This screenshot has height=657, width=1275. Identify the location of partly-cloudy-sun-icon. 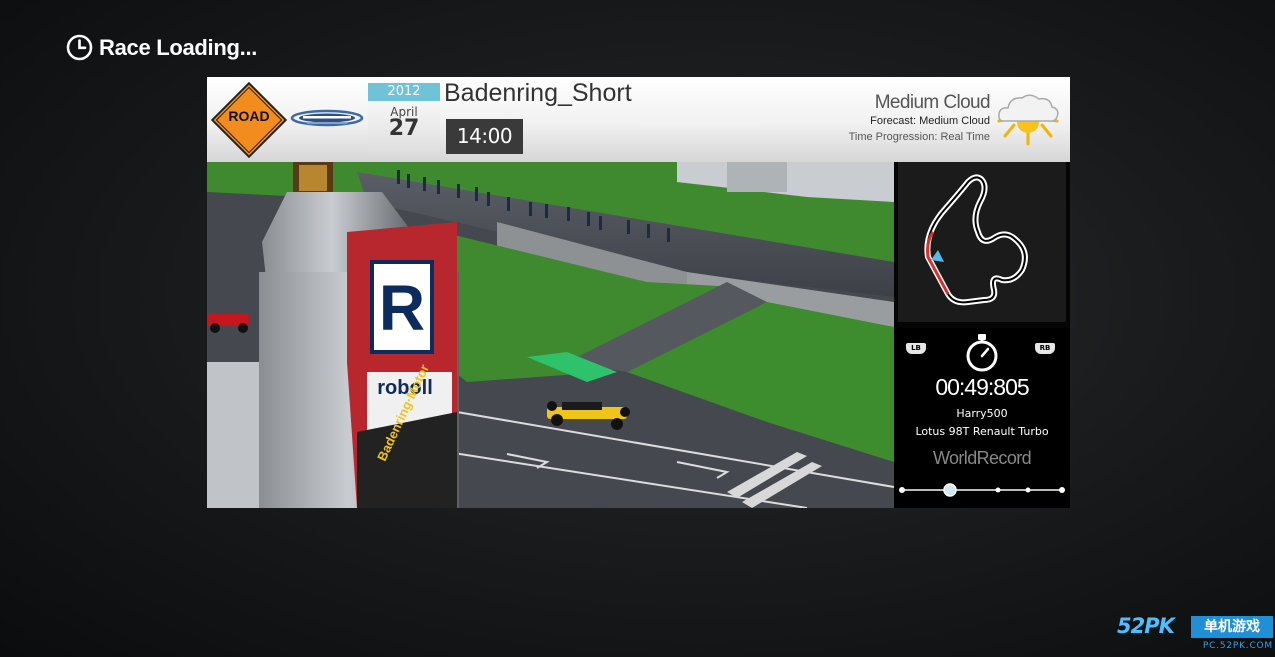
(1028, 120).